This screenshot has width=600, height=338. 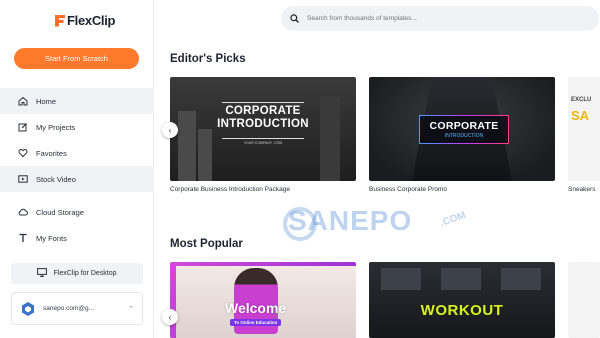 What do you see at coordinates (263, 111) in the screenshot?
I see `thumb-title-line: CORPORATE` at bounding box center [263, 111].